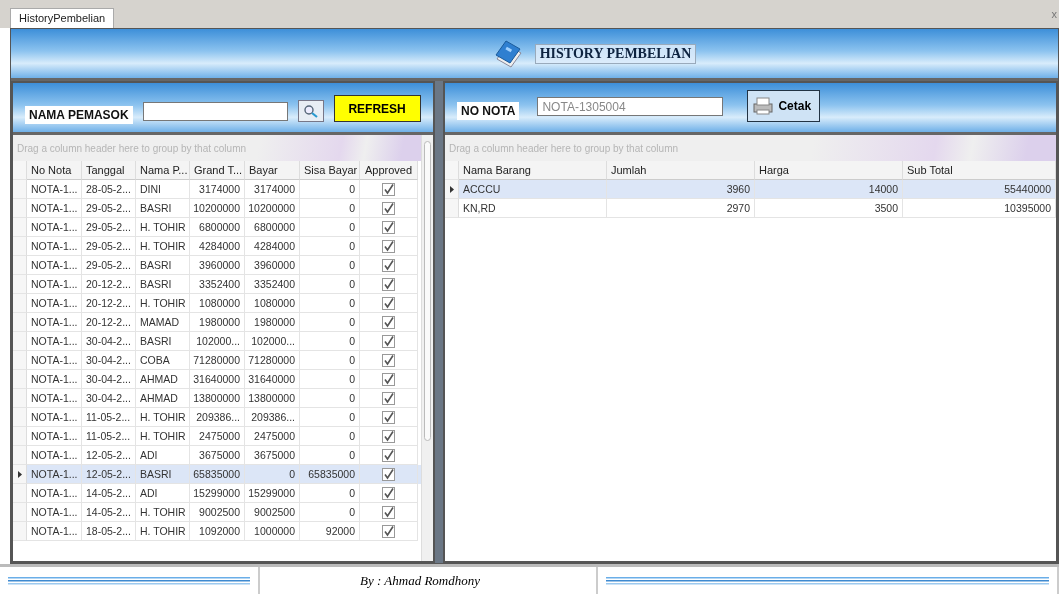 This screenshot has height=594, width=1059. What do you see at coordinates (979, 170) in the screenshot?
I see `column-header: Sub Total` at bounding box center [979, 170].